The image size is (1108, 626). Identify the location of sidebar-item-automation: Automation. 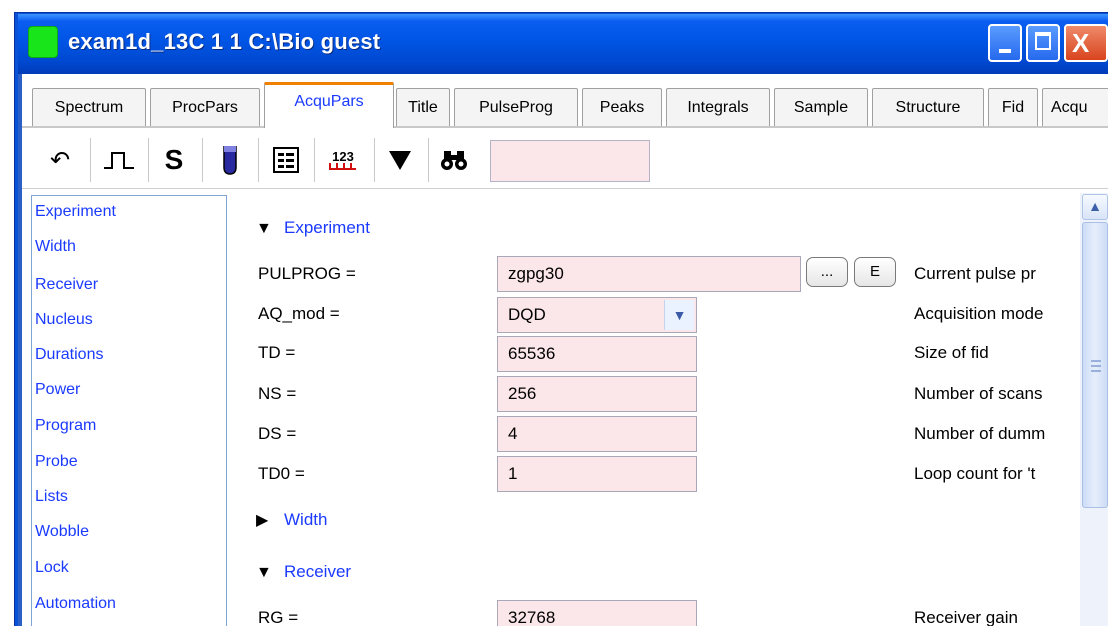
(75, 604).